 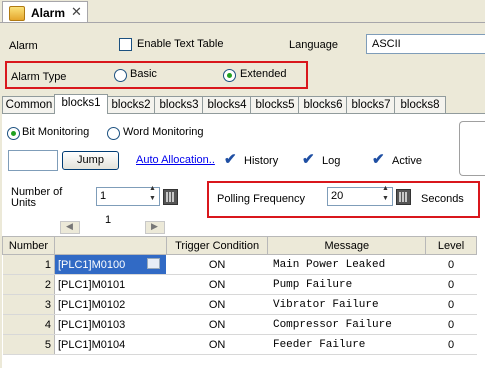 I want to click on polling-spinner: ▲ ▼, so click(x=386, y=194).